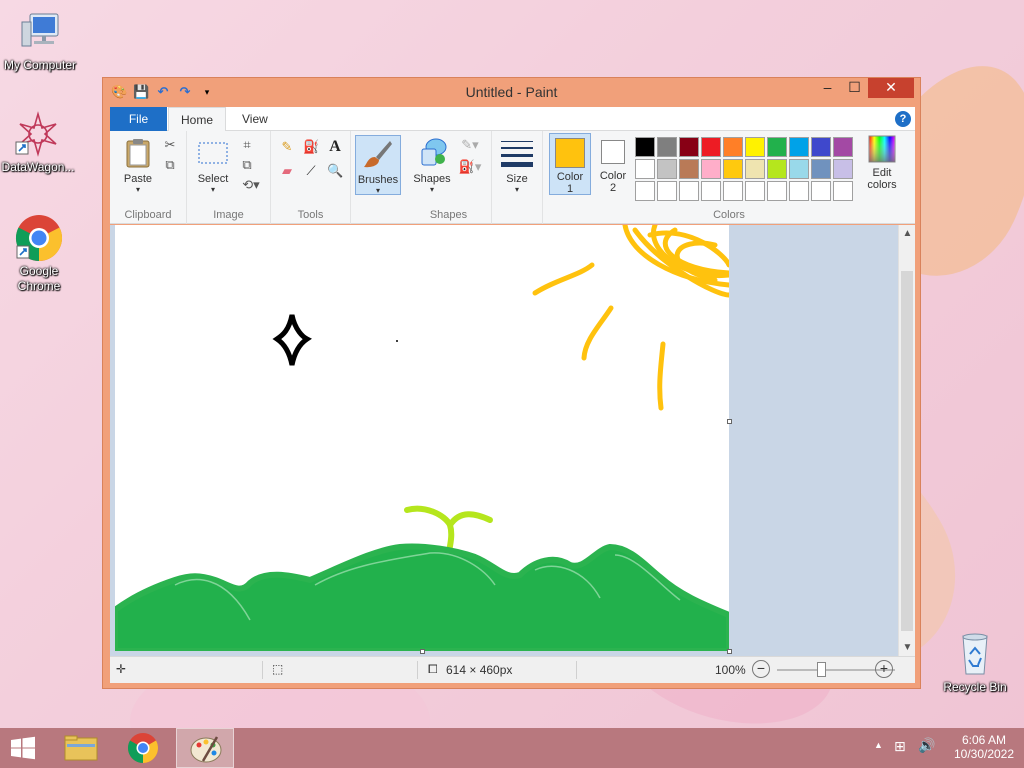 The height and width of the screenshot is (768, 1024). What do you see at coordinates (138, 153) in the screenshot?
I see `clipboard-icon` at bounding box center [138, 153].